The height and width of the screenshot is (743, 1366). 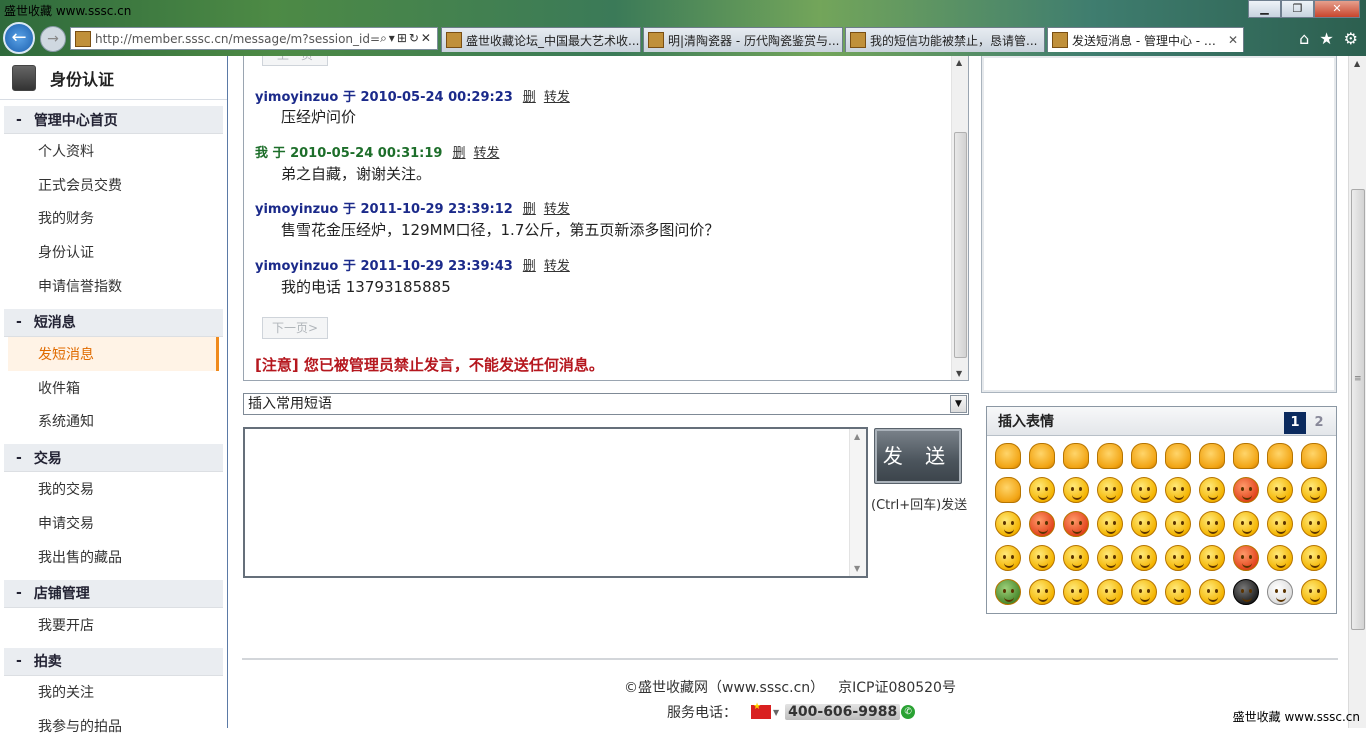 I want to click on emoticon-confused-icon, so click(x=1144, y=558).